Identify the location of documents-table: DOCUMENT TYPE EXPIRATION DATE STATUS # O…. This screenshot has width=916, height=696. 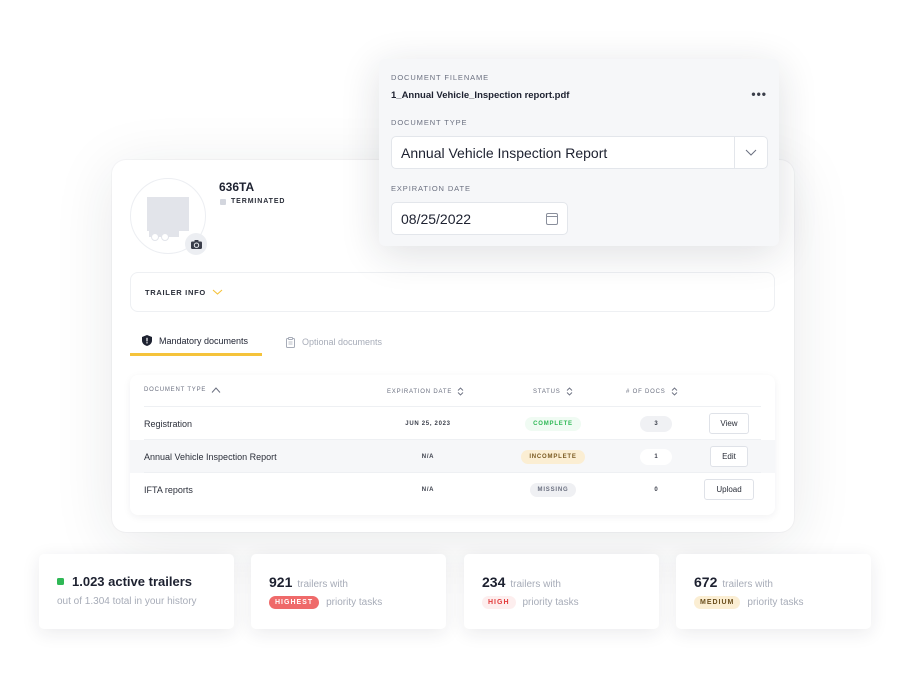
(452, 445).